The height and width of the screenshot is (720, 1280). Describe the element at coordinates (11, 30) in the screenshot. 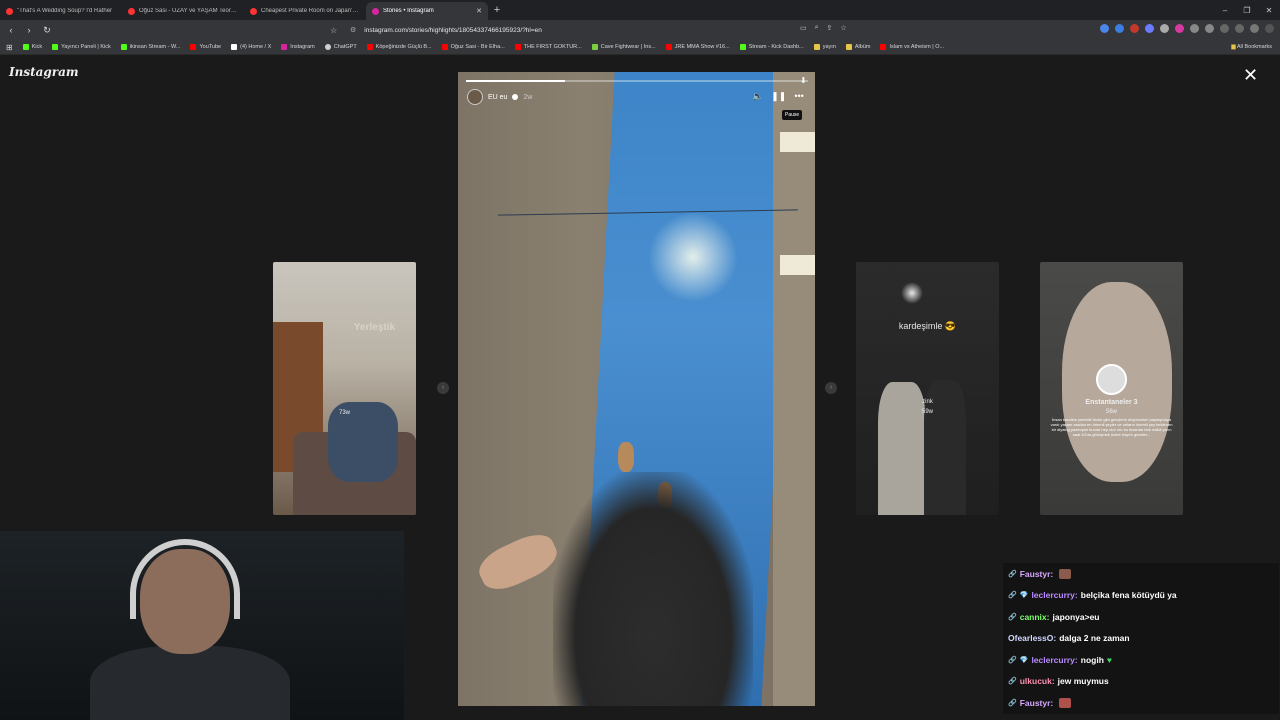

I see `back-icon: ‹` at that location.